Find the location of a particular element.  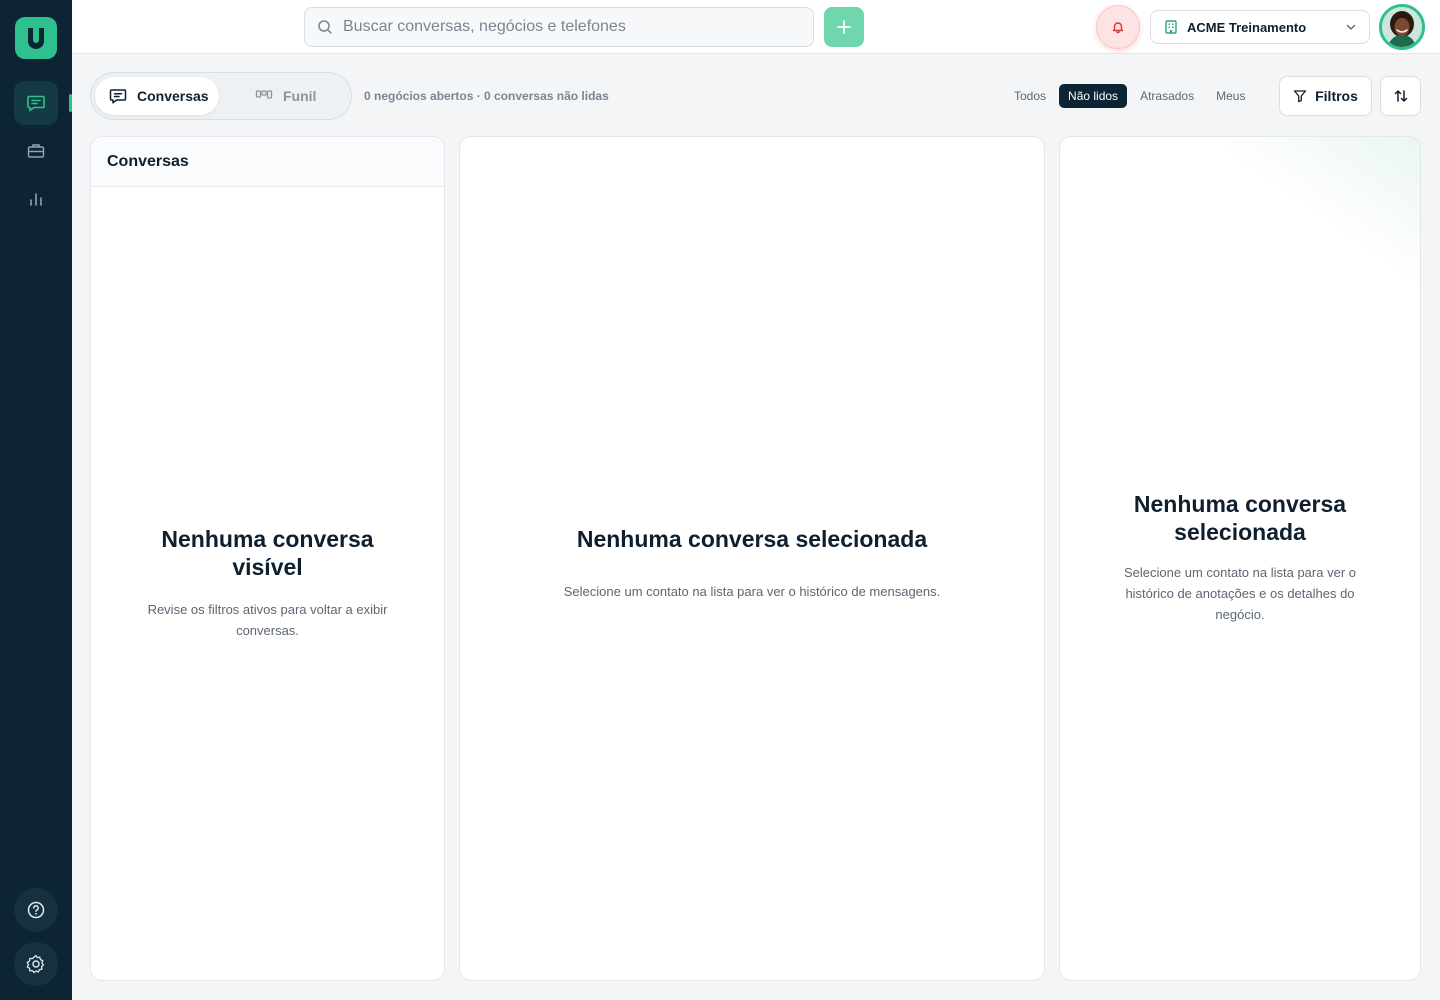

filter-chip-all: Todos is located at coordinates (1030, 96).